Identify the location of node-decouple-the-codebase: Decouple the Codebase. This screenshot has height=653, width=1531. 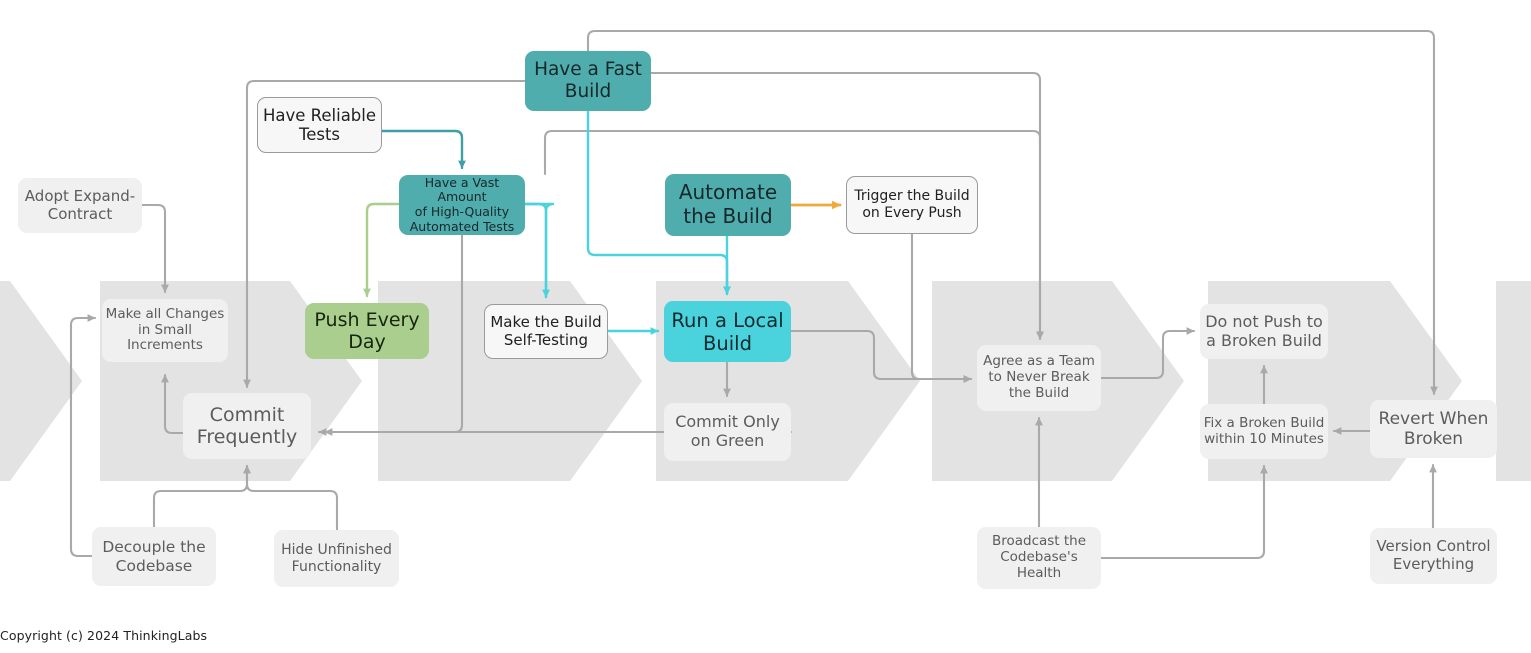
(154, 556).